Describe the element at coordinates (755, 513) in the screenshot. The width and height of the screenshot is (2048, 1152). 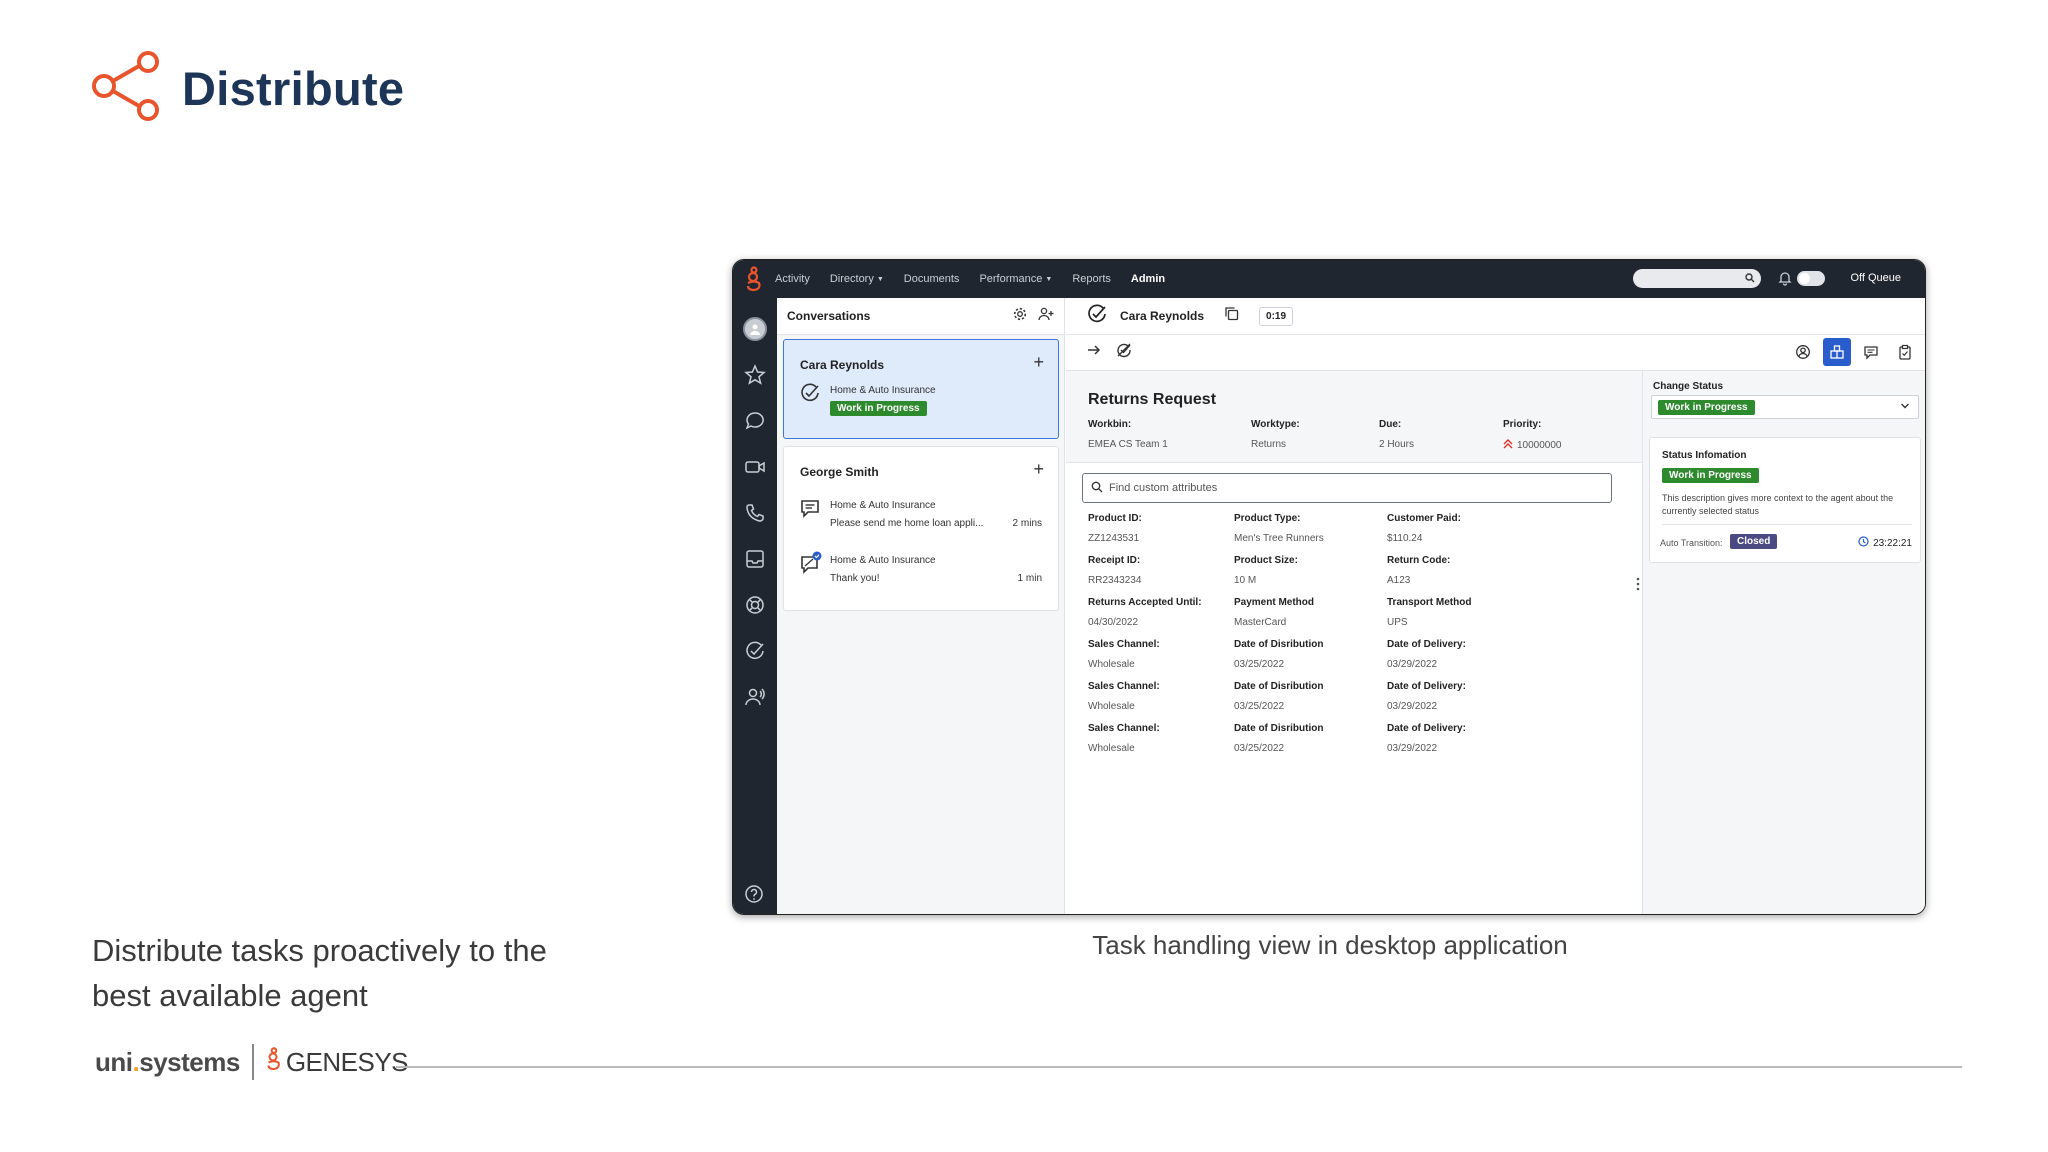
I see `phone-icon` at that location.